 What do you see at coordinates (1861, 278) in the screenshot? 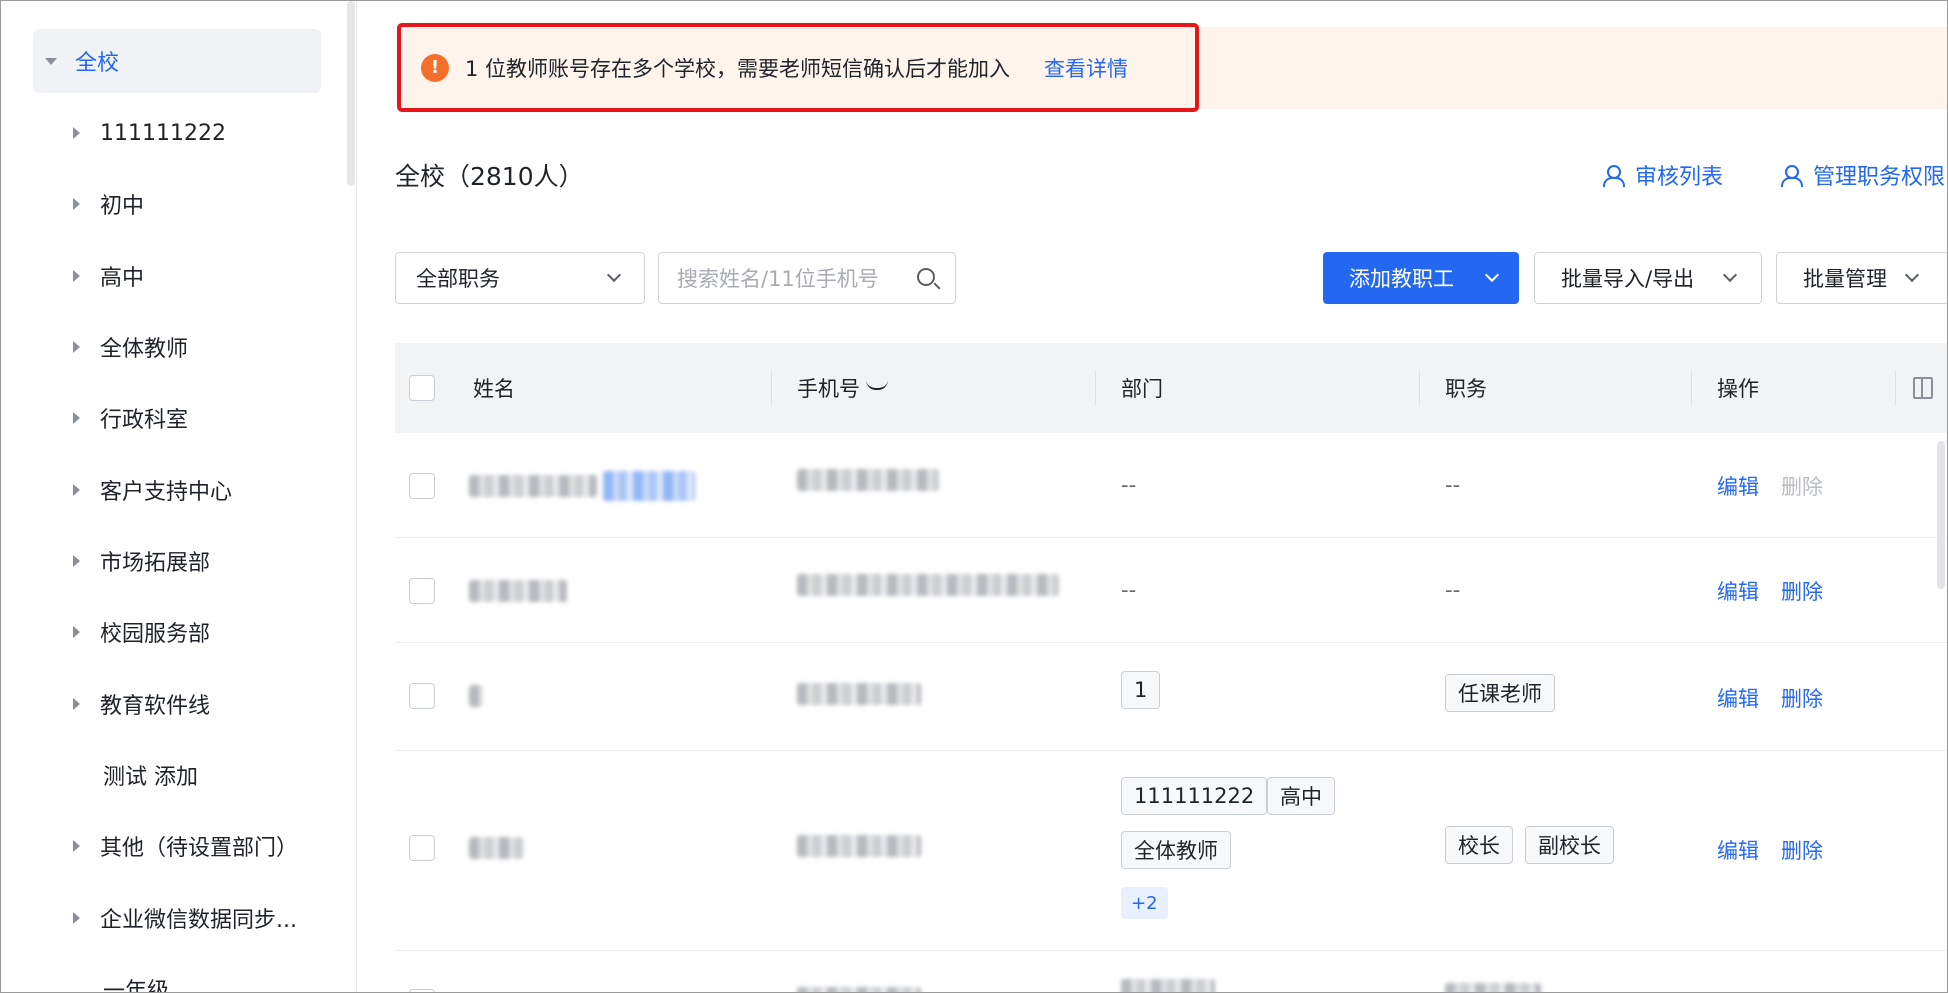
I see `batch-manage-button: 批量管理` at bounding box center [1861, 278].